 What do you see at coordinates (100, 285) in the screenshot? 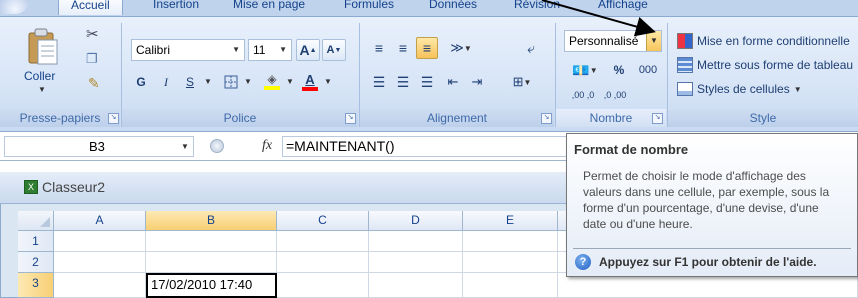
I see `cell-a3` at bounding box center [100, 285].